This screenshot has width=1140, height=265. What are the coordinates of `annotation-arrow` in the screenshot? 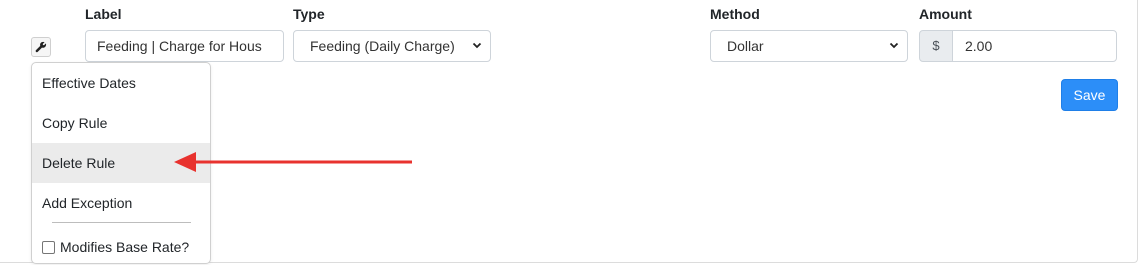 It's located at (293, 162).